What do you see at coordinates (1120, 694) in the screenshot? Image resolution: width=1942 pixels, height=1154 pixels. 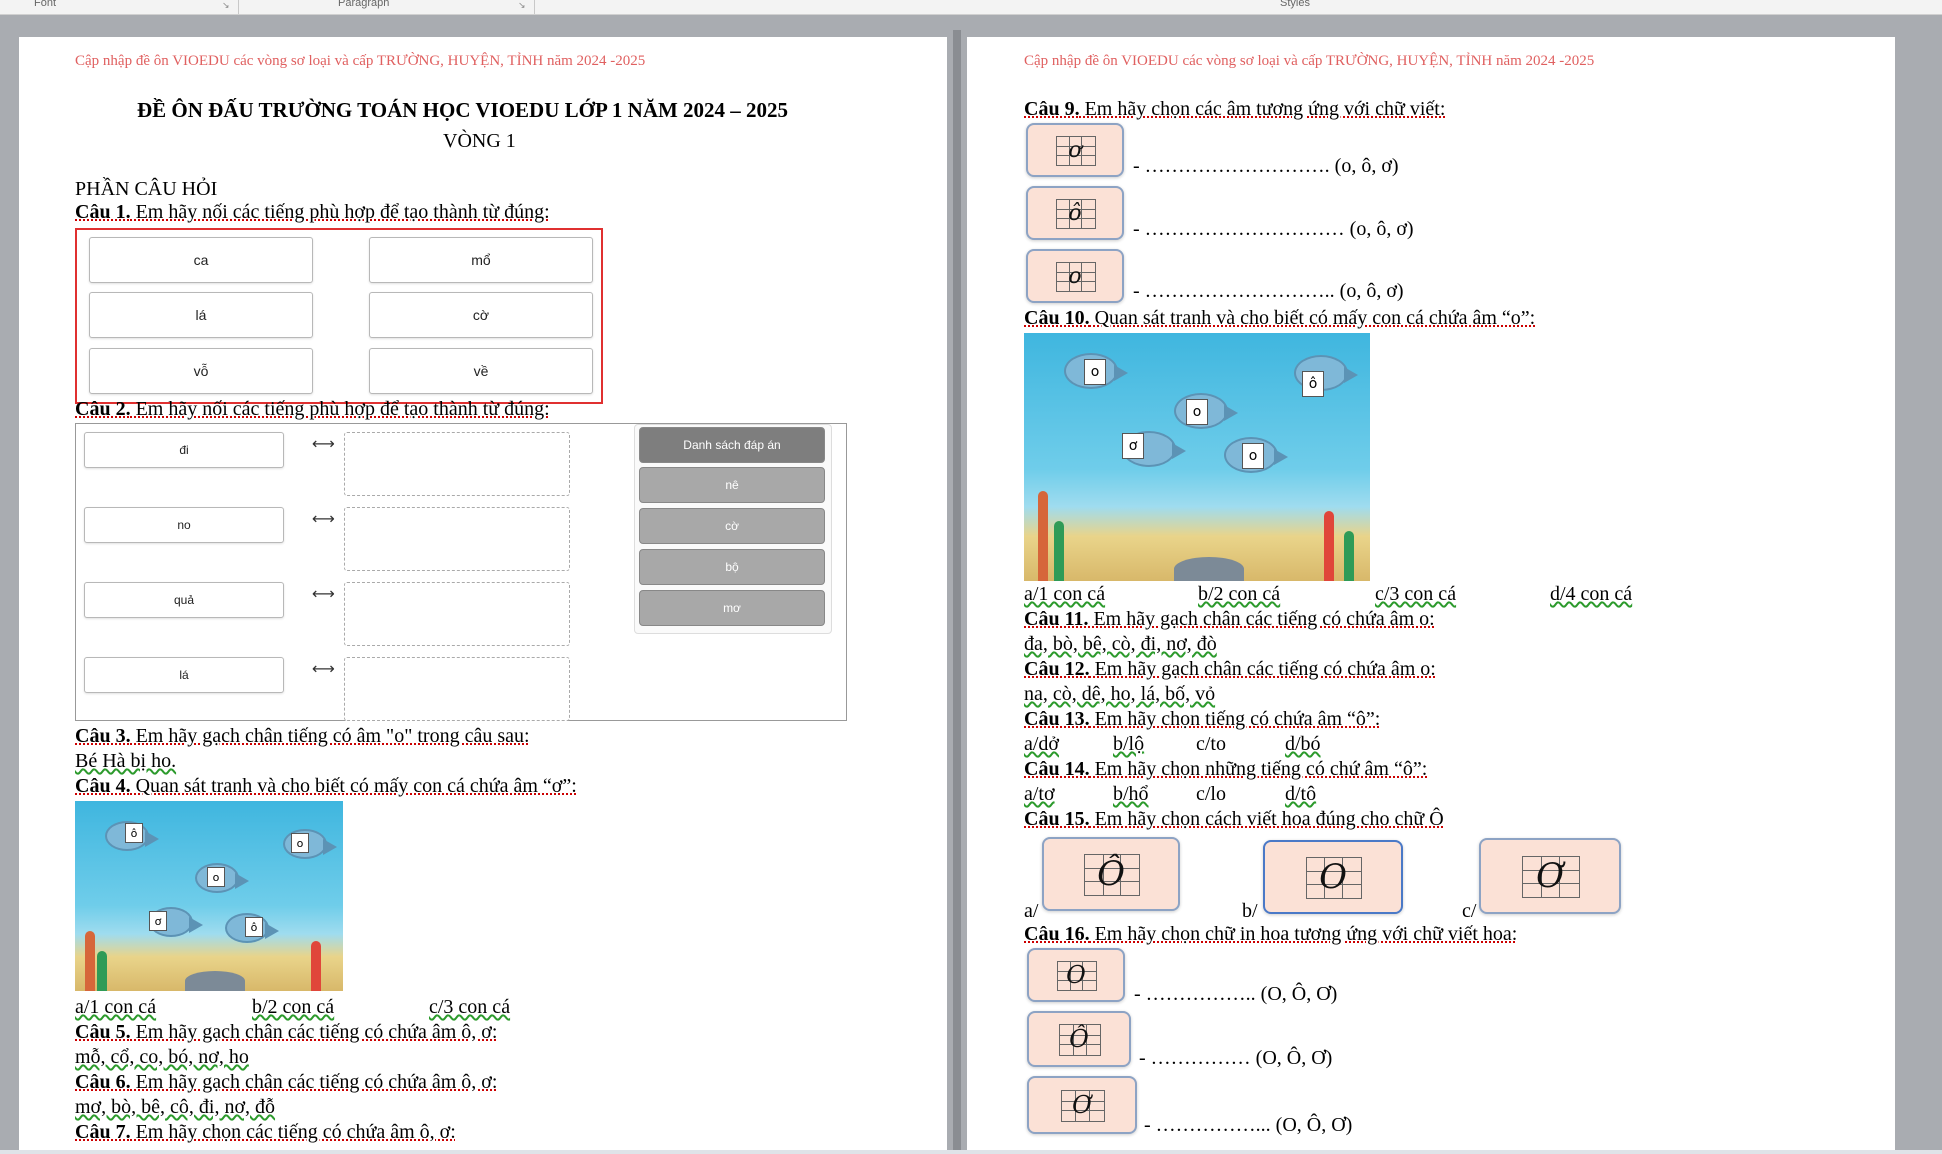 I see `question-12-words: na, cò, dê, ho, lá, bố, vỏ` at bounding box center [1120, 694].